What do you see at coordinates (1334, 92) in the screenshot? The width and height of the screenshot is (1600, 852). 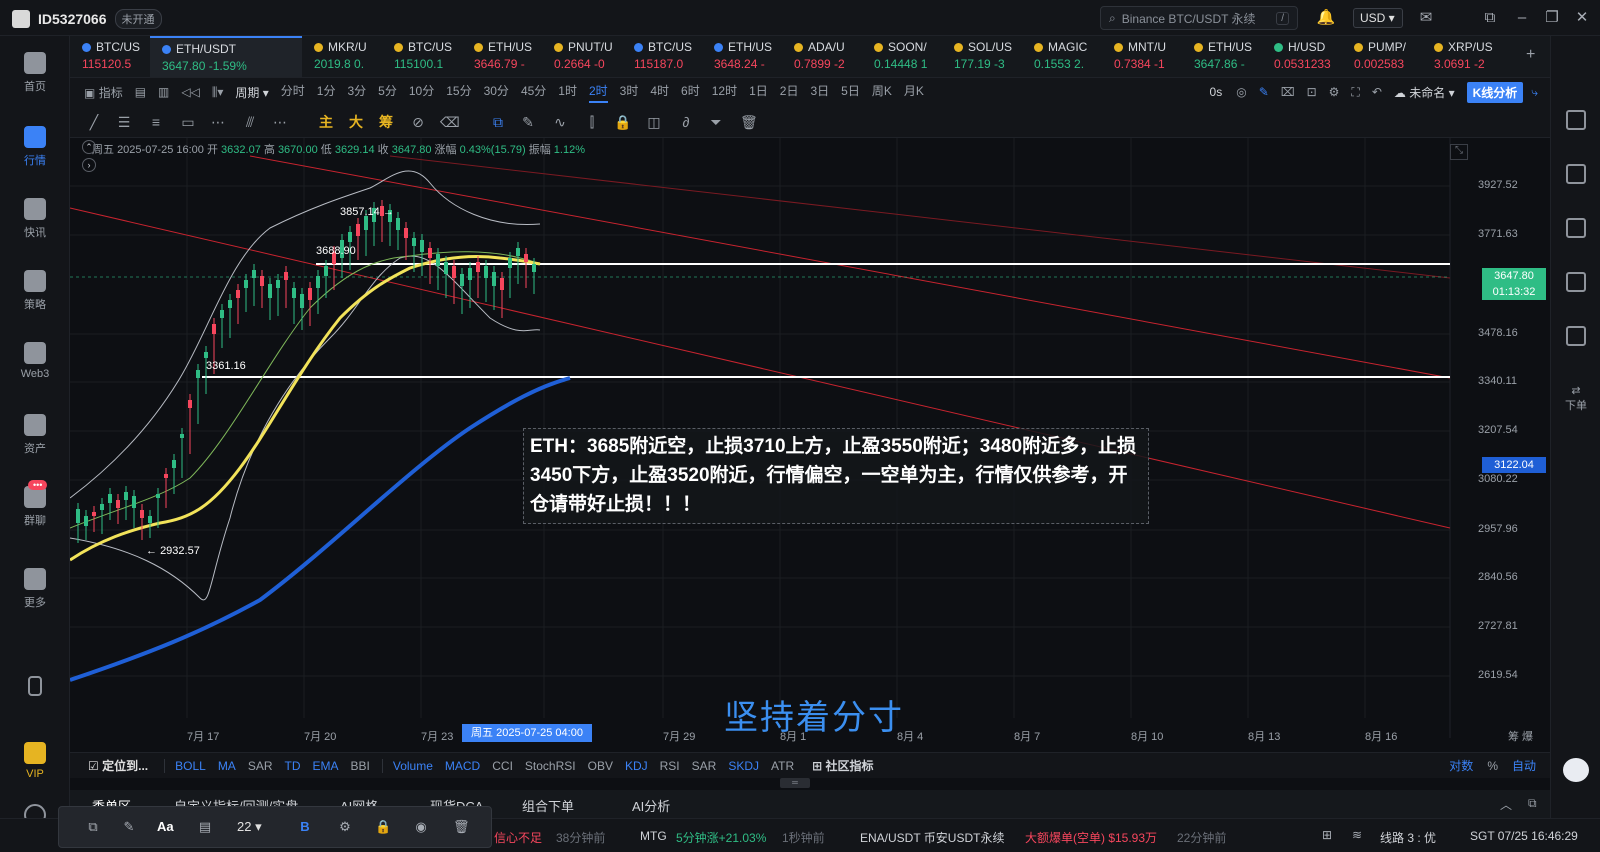 I see `gear-icon: ⚙` at bounding box center [1334, 92].